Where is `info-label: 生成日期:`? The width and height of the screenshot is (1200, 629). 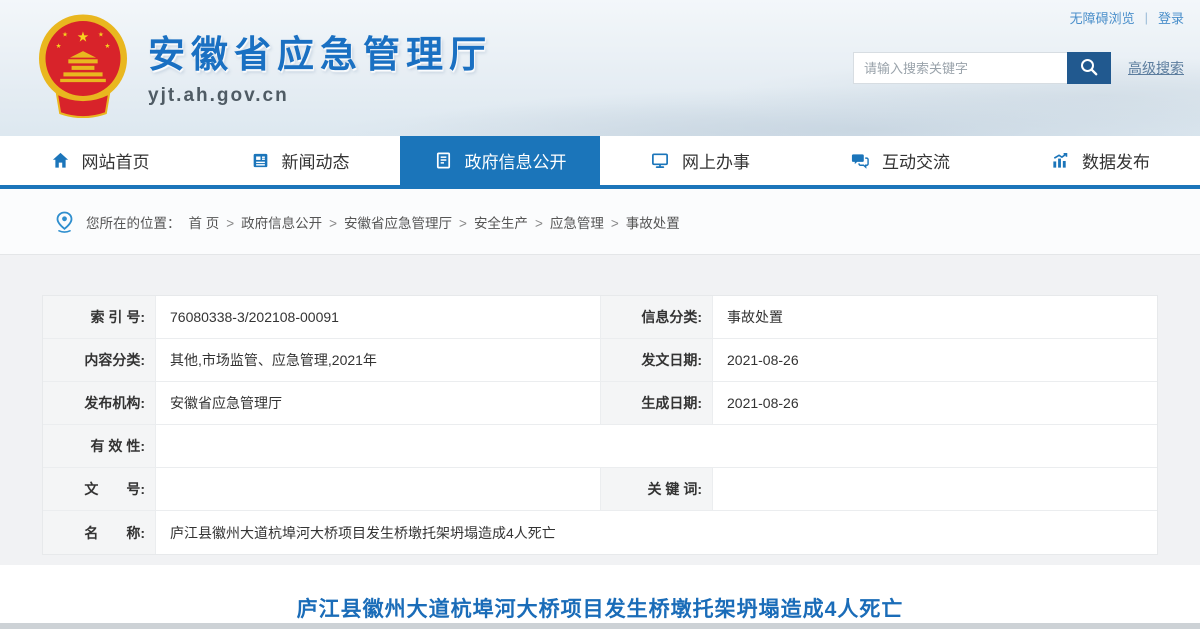 info-label: 生成日期: is located at coordinates (657, 403).